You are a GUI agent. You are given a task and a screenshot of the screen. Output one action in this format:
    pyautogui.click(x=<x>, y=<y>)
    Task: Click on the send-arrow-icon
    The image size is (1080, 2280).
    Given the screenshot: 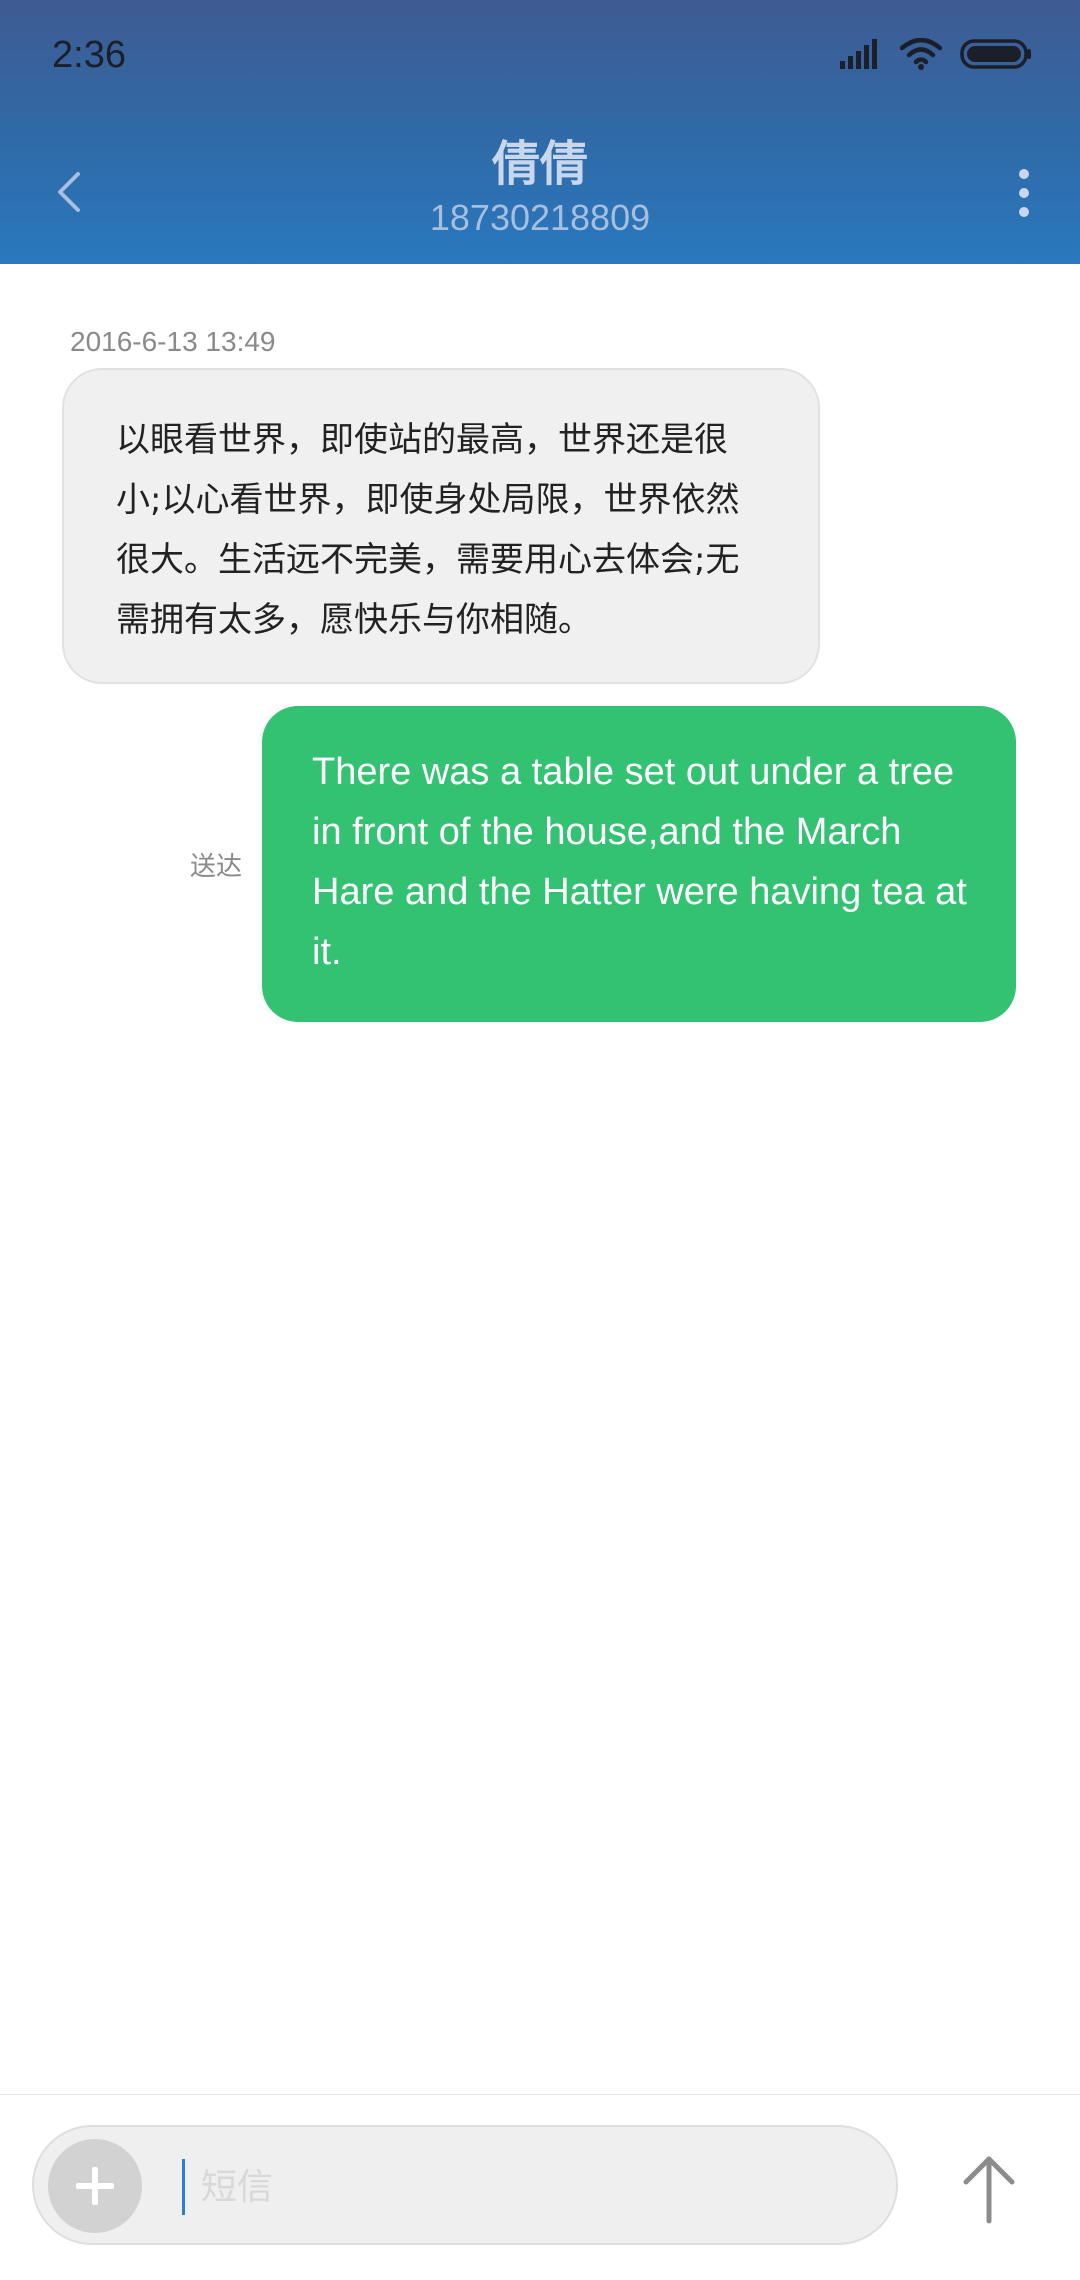 What is the action you would take?
    pyautogui.click(x=989, y=2190)
    